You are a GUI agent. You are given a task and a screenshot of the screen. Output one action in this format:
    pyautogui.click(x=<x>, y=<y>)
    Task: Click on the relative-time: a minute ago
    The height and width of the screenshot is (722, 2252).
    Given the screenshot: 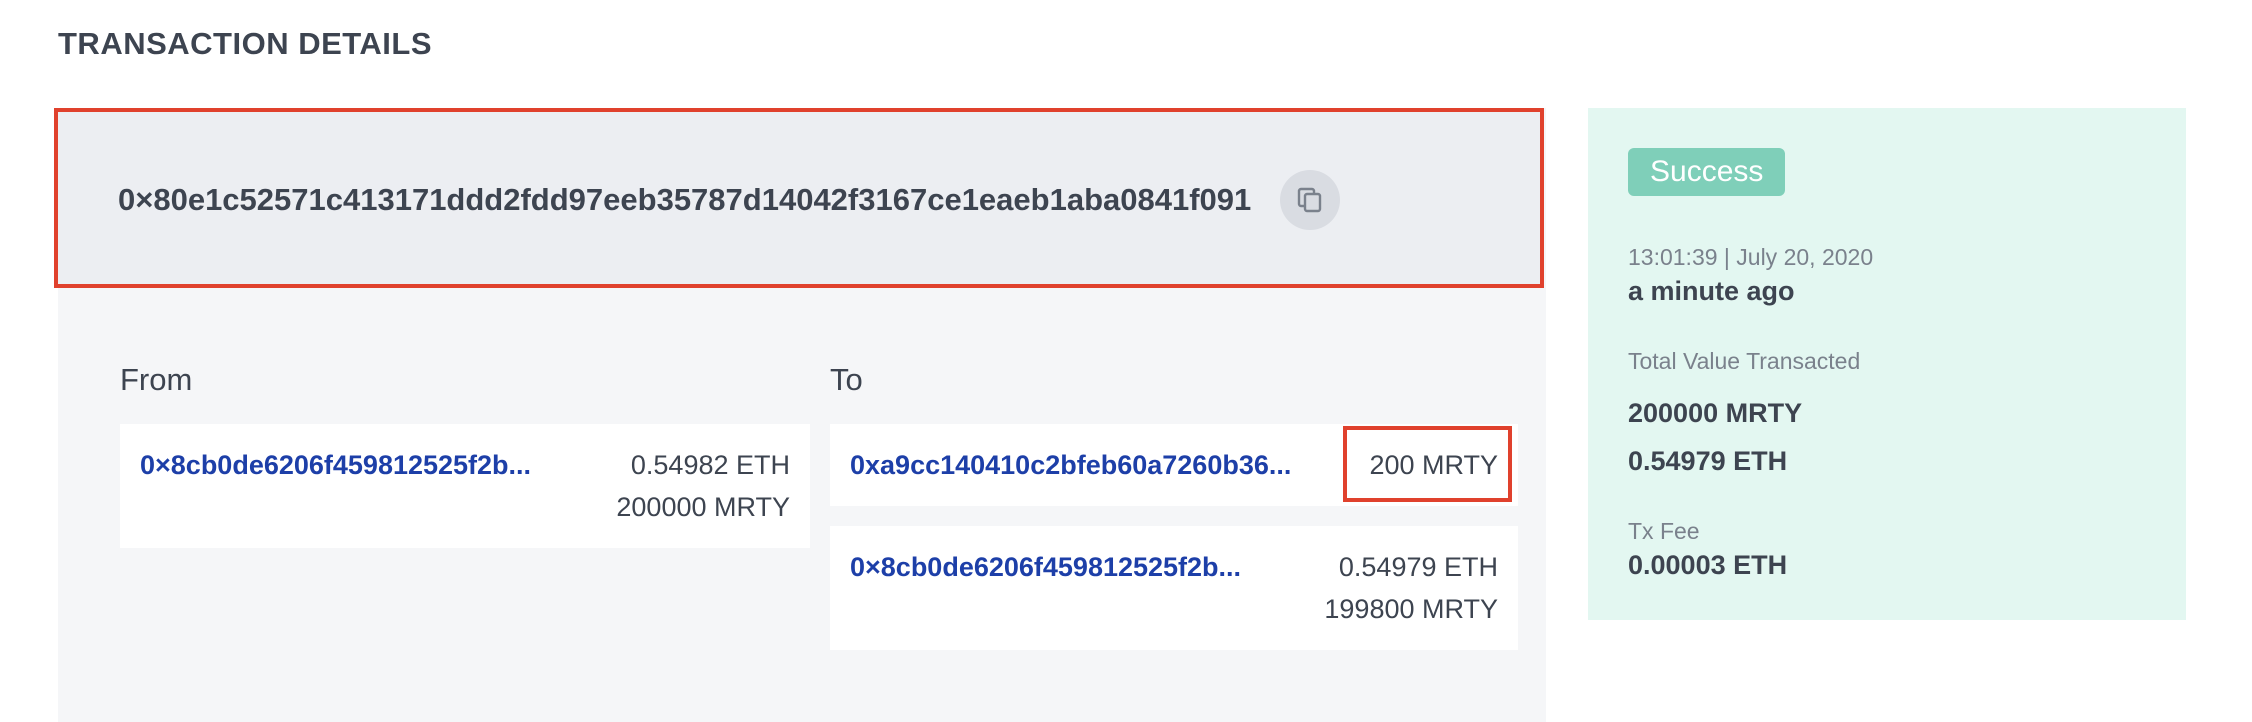 What is the action you would take?
    pyautogui.click(x=1711, y=291)
    